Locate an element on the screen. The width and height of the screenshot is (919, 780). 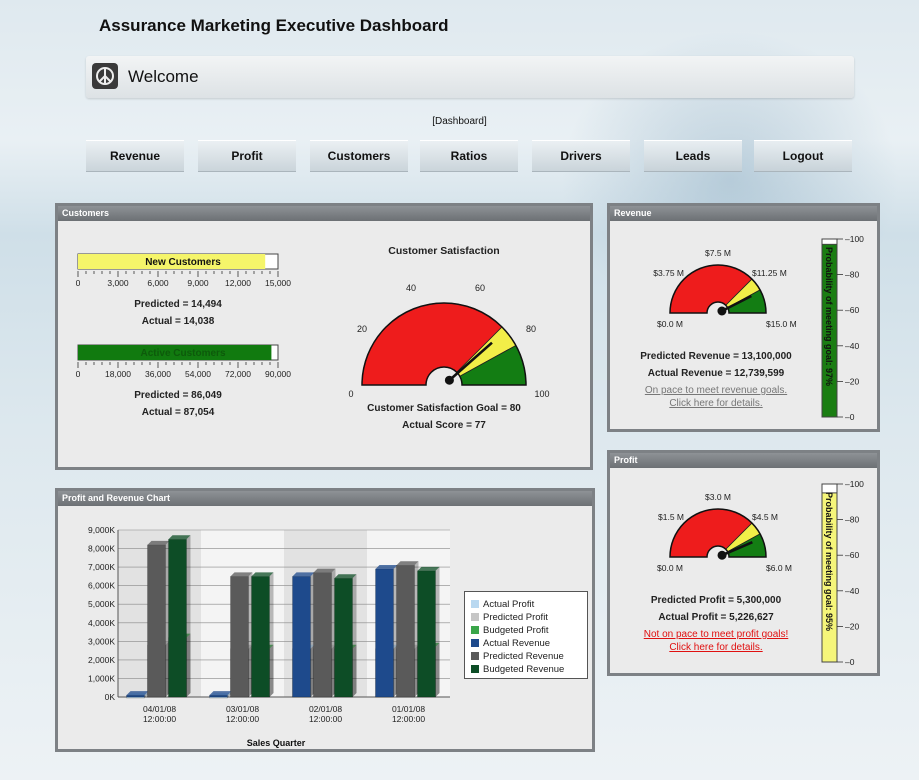
chart-y-tick: 9,000K is located at coordinates (101, 530).